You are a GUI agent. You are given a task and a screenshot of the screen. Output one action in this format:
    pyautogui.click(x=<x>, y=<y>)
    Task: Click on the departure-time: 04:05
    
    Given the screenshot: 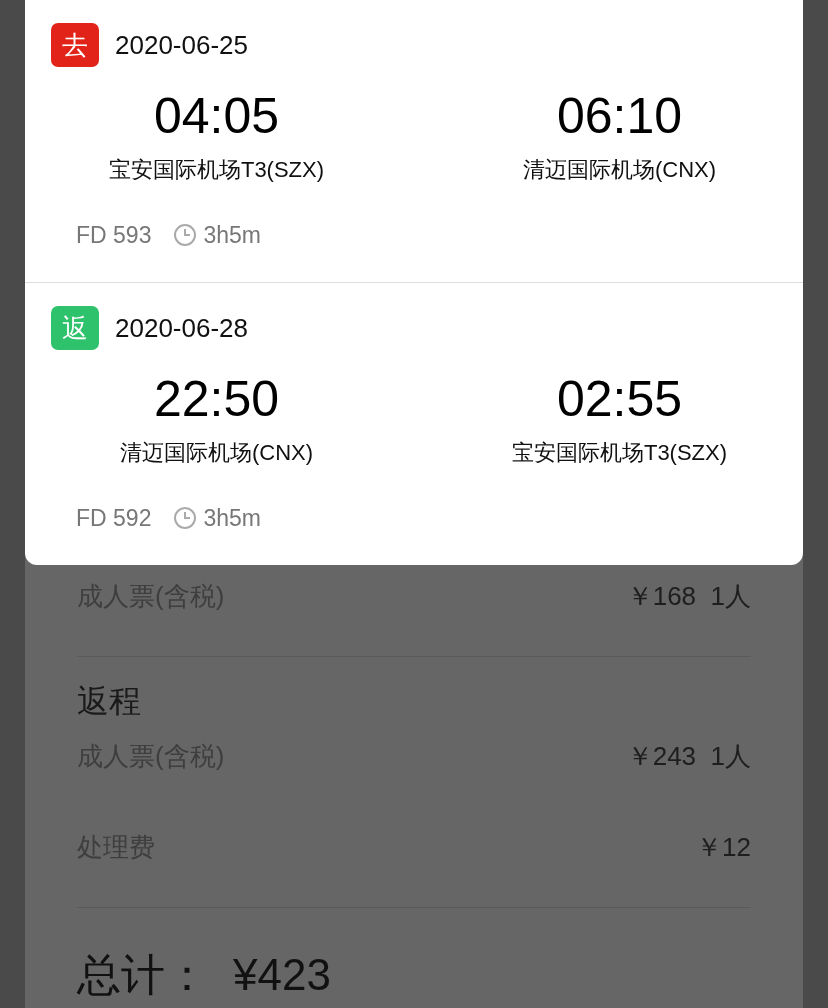 What is the action you would take?
    pyautogui.click(x=216, y=116)
    